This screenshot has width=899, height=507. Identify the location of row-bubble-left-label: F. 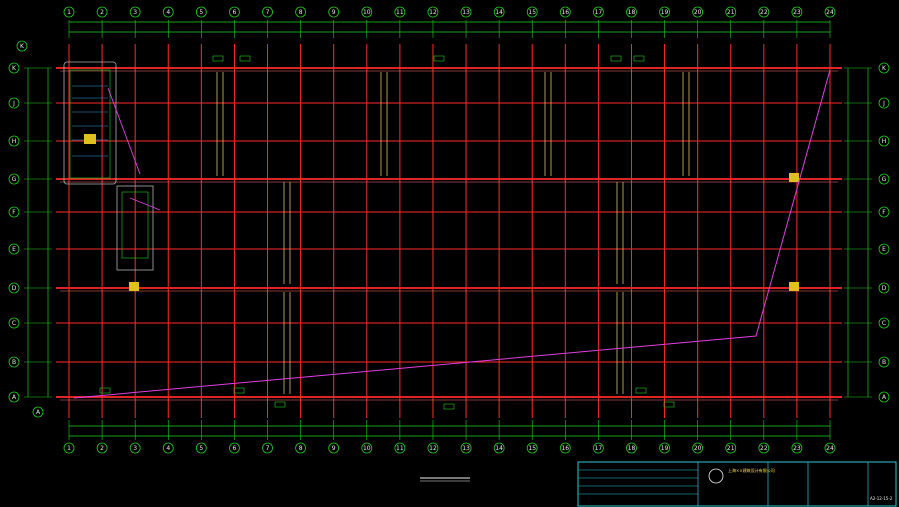
(14, 212).